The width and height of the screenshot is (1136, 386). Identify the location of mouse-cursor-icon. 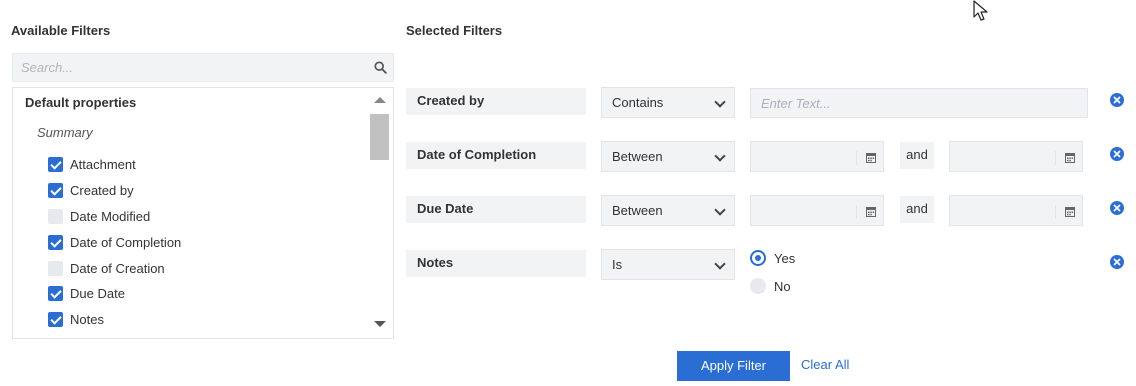
(983, 12).